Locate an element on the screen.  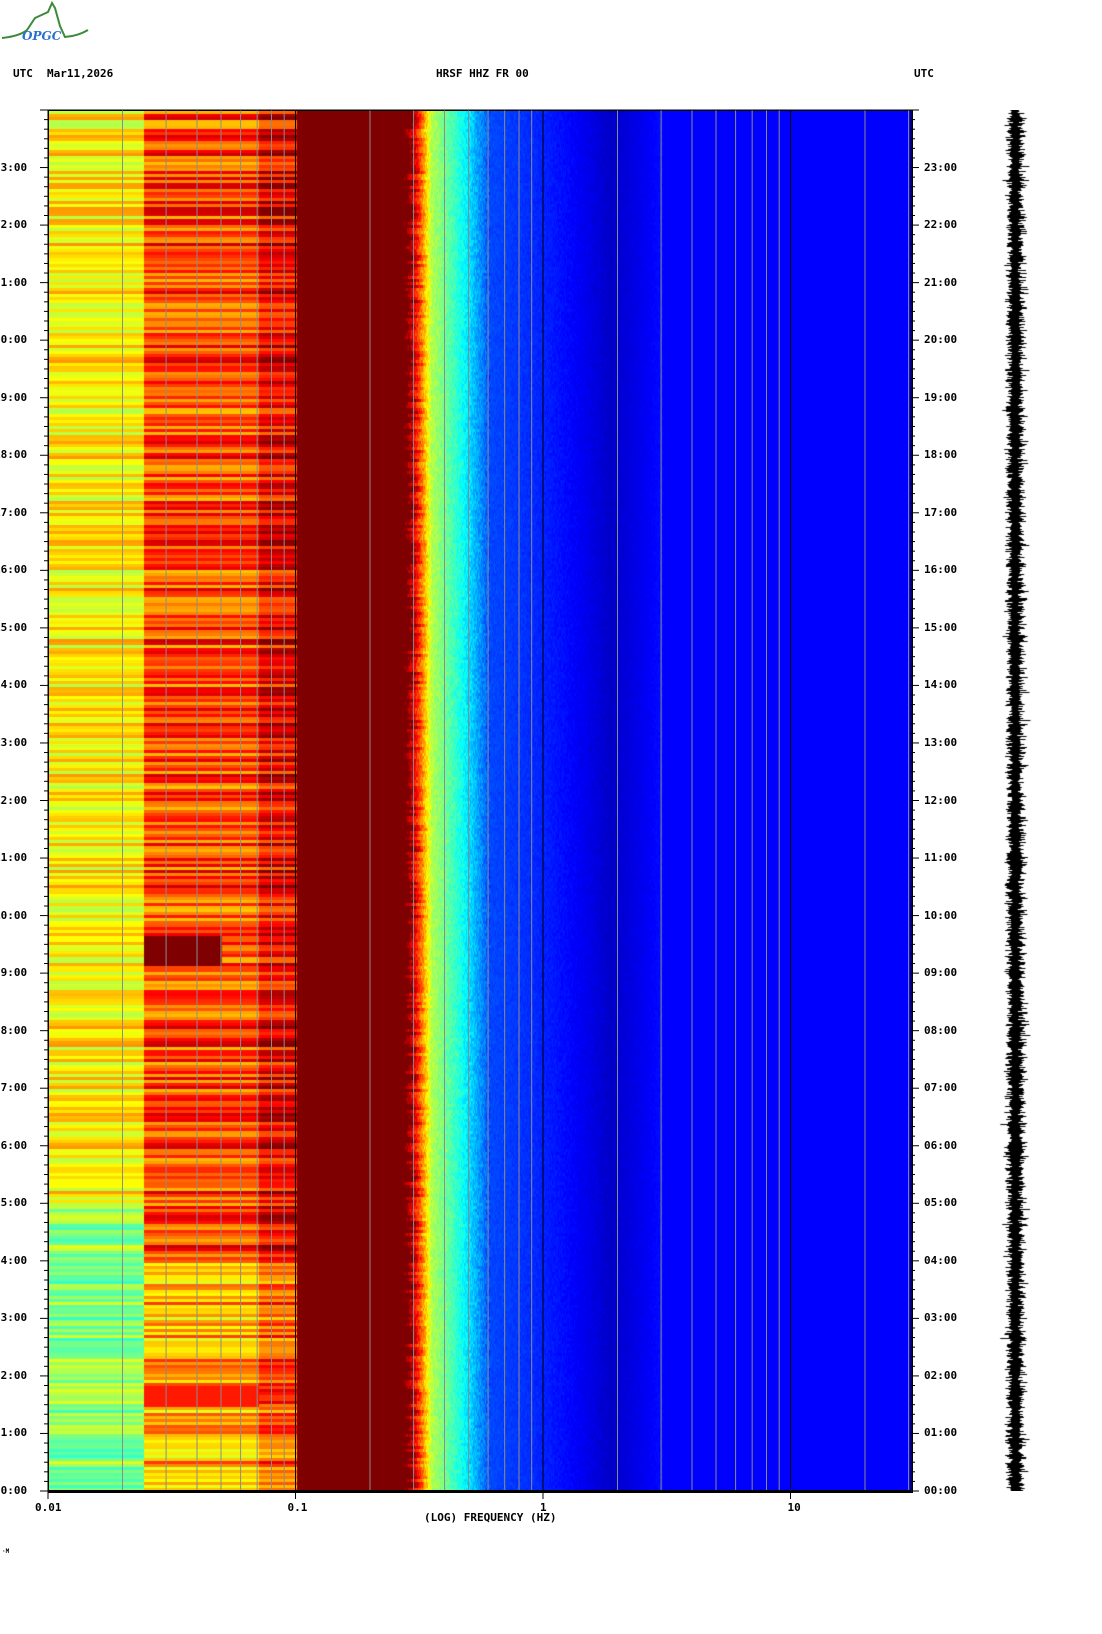
right-time-label: 05:00 is located at coordinates (941, 1203).